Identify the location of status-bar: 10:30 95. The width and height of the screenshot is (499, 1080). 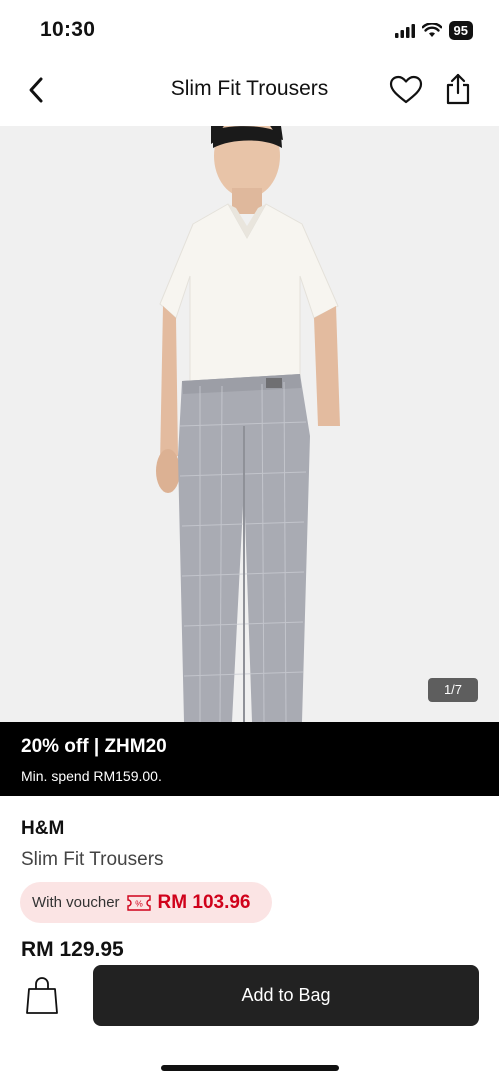
(249, 31).